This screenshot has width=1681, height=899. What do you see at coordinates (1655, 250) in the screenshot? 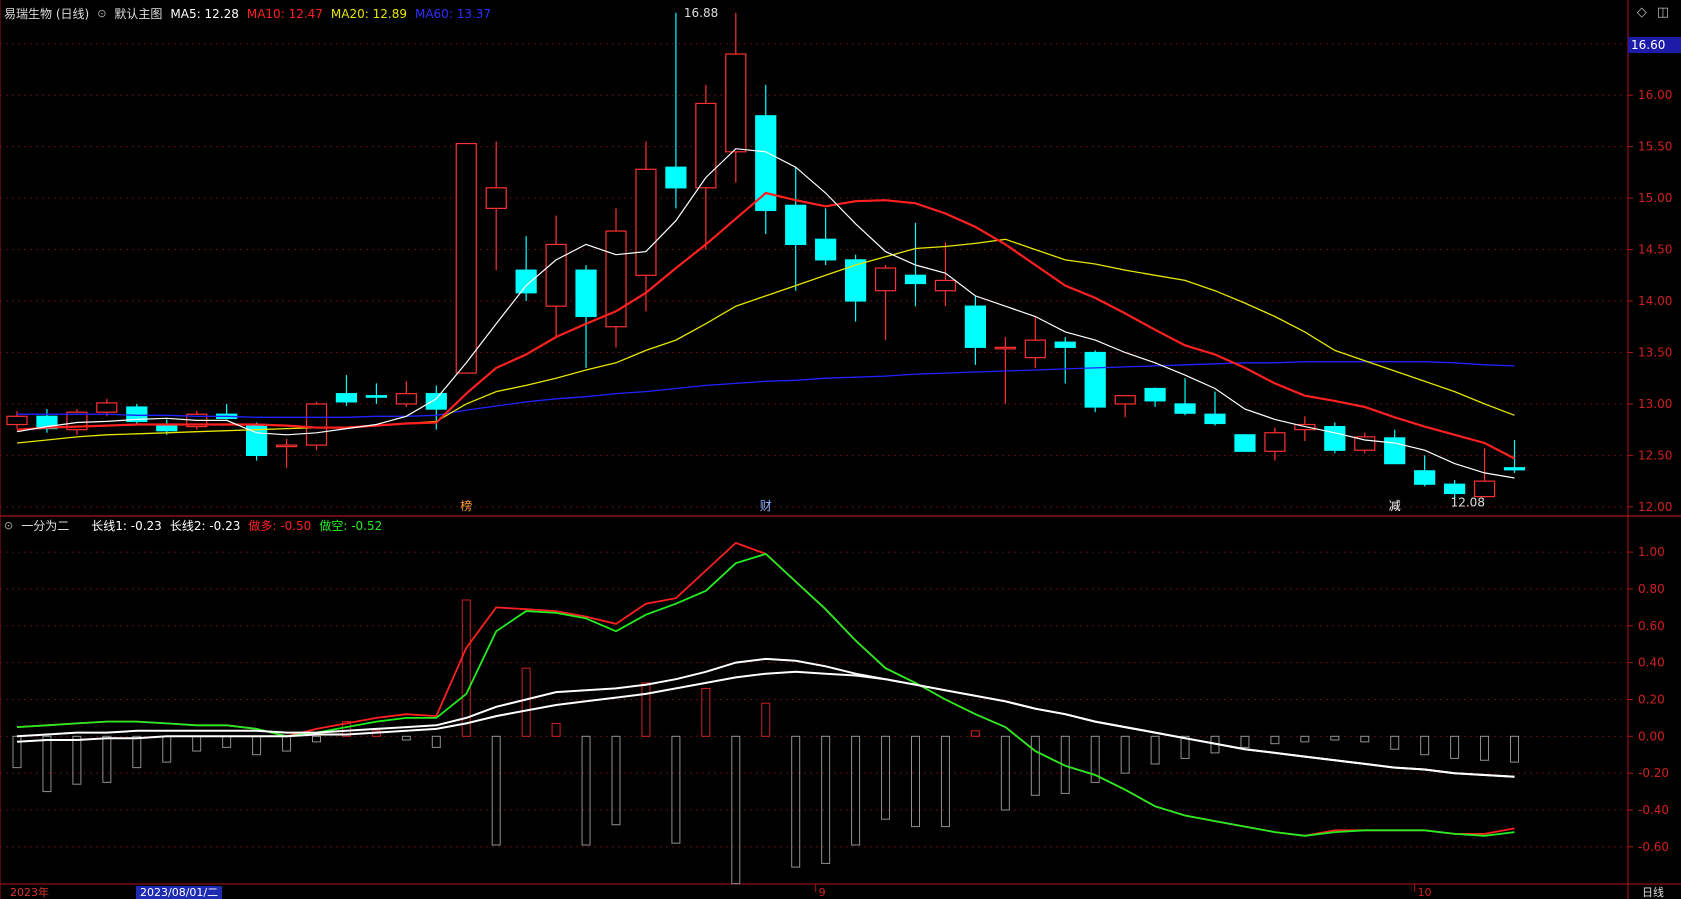
I see `y-tick-label: 14.50` at bounding box center [1655, 250].